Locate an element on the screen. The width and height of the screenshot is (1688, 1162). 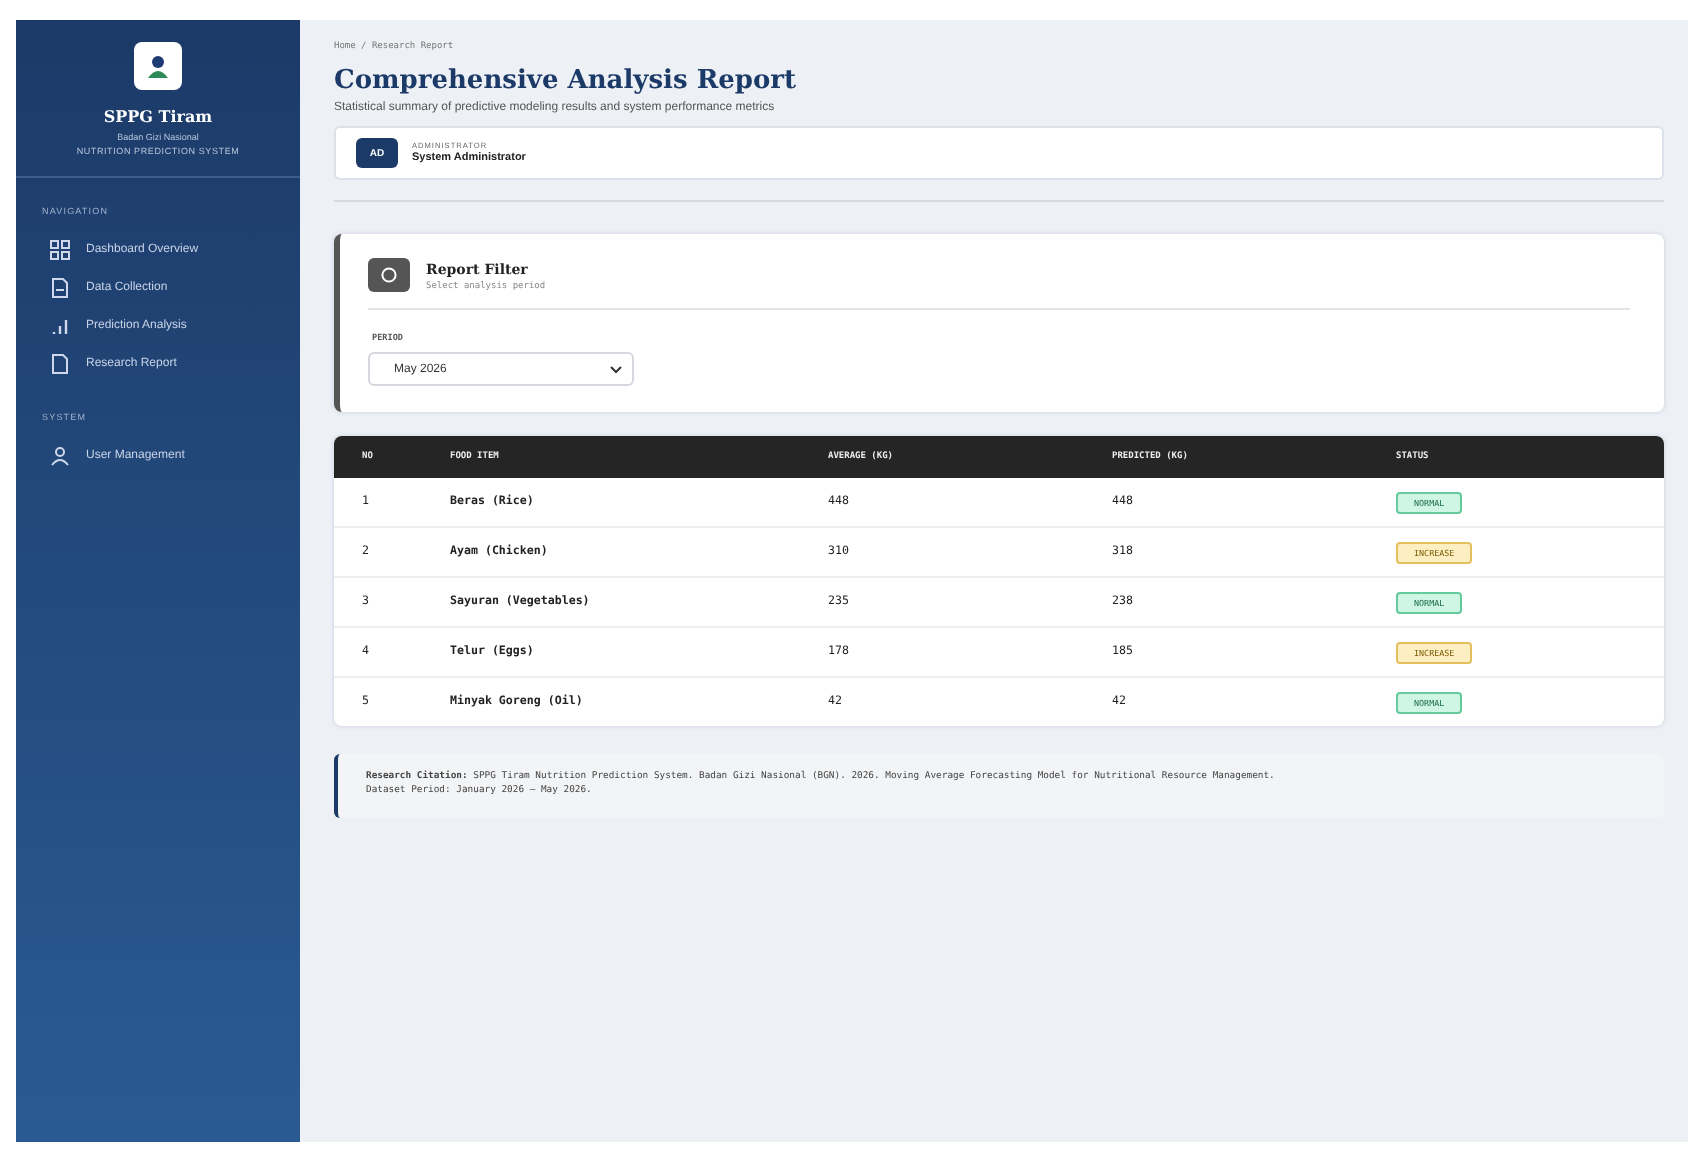
user-icon is located at coordinates (60, 456).